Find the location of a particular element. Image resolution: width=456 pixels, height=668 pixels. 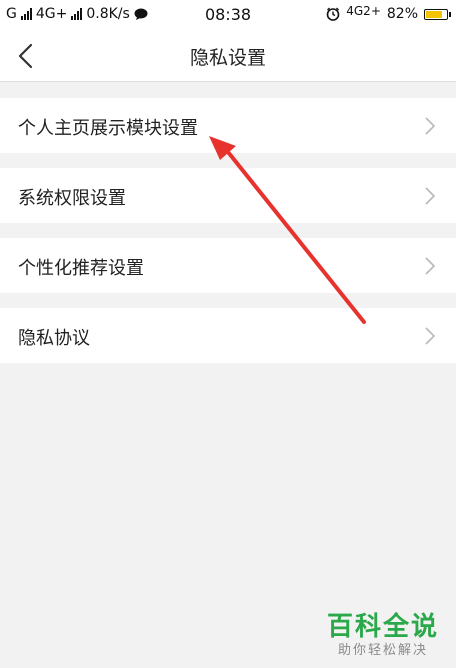

status-right: 4G2+ 82% is located at coordinates (388, 13).